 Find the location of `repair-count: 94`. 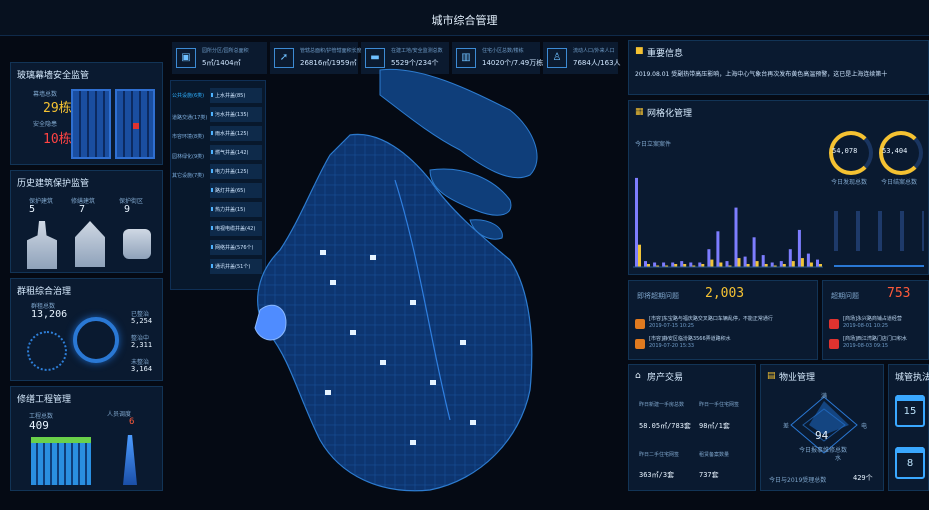

repair-count: 94 is located at coordinates (822, 435).